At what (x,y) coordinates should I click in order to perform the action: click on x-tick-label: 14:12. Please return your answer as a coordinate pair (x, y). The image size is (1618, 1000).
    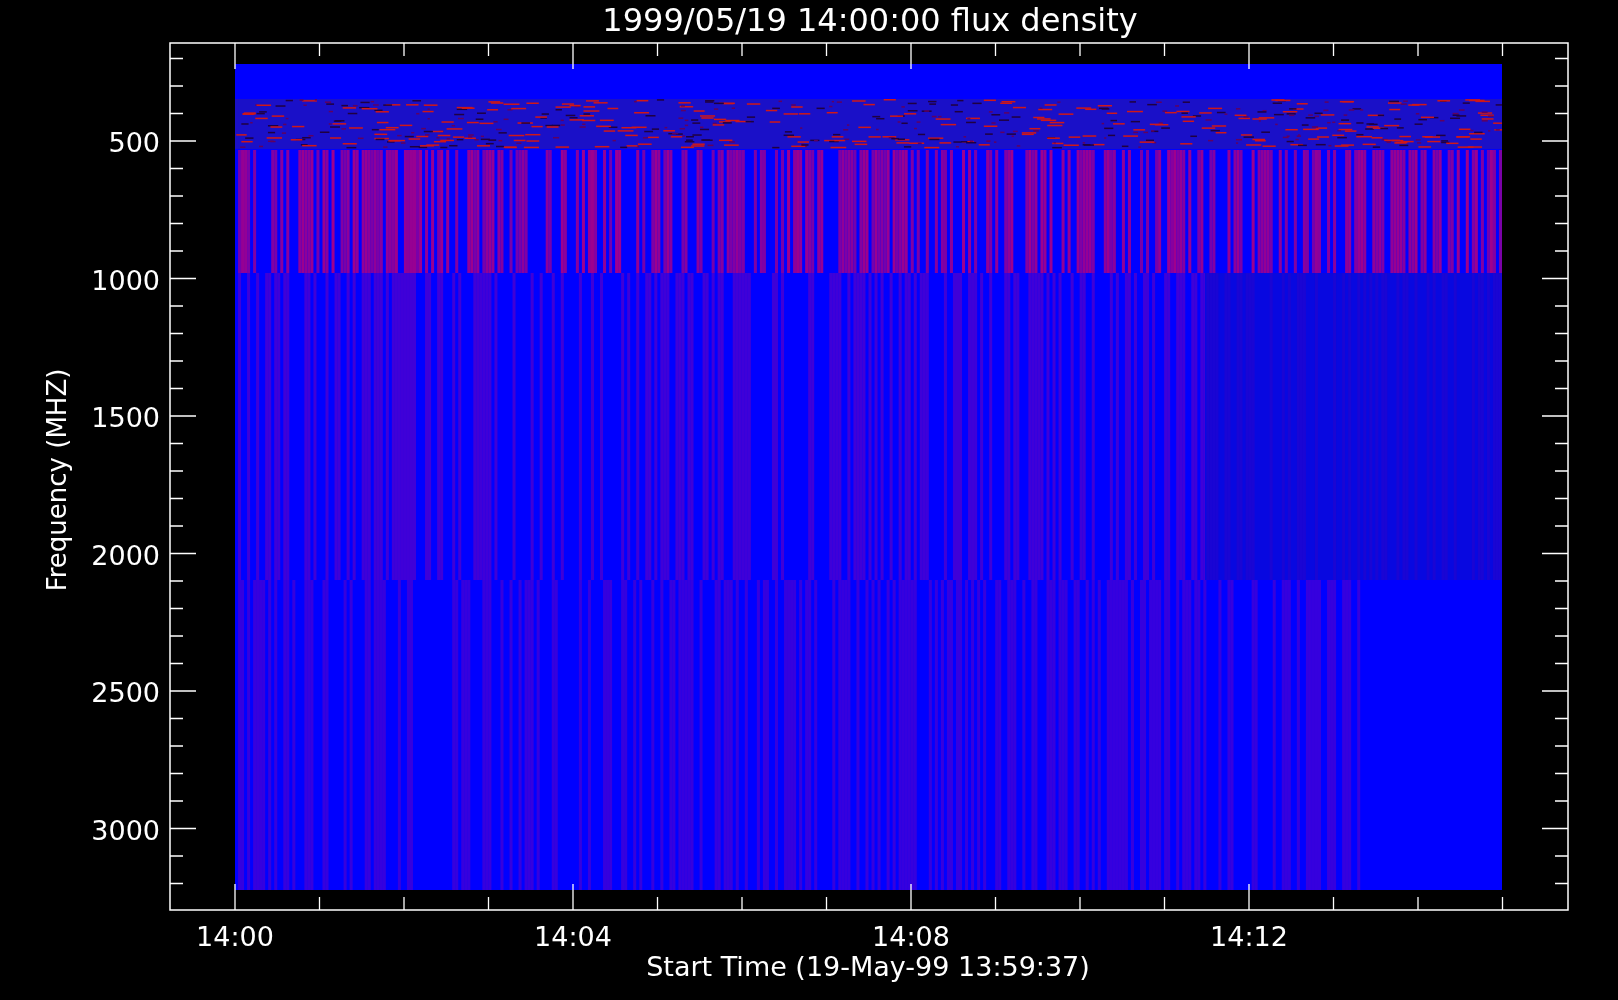
    Looking at the image, I should click on (1249, 936).